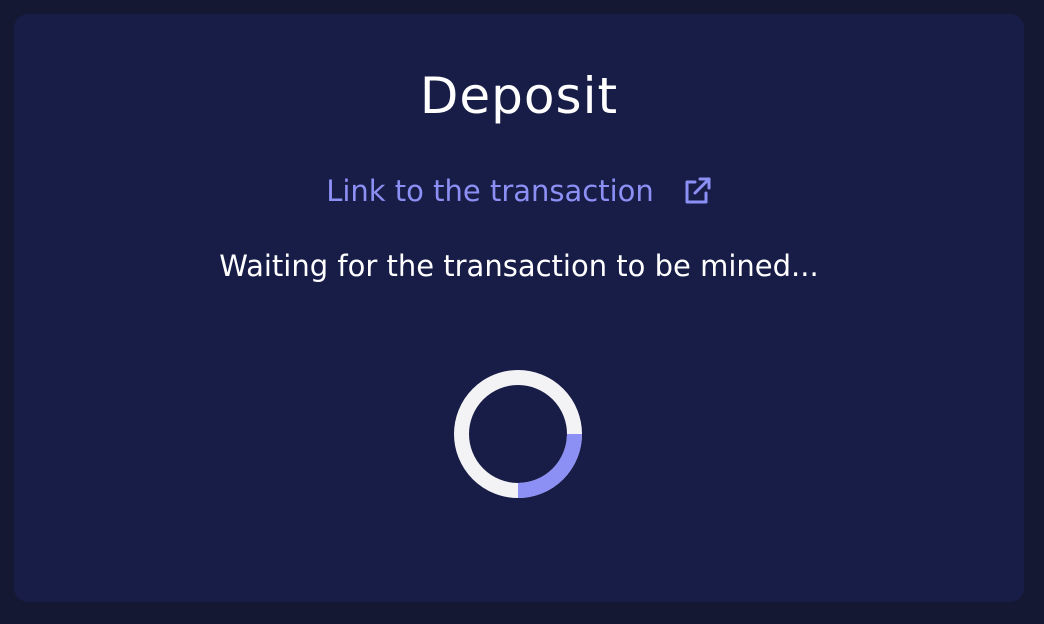 The height and width of the screenshot is (624, 1044). I want to click on external-link-icon, so click(697, 191).